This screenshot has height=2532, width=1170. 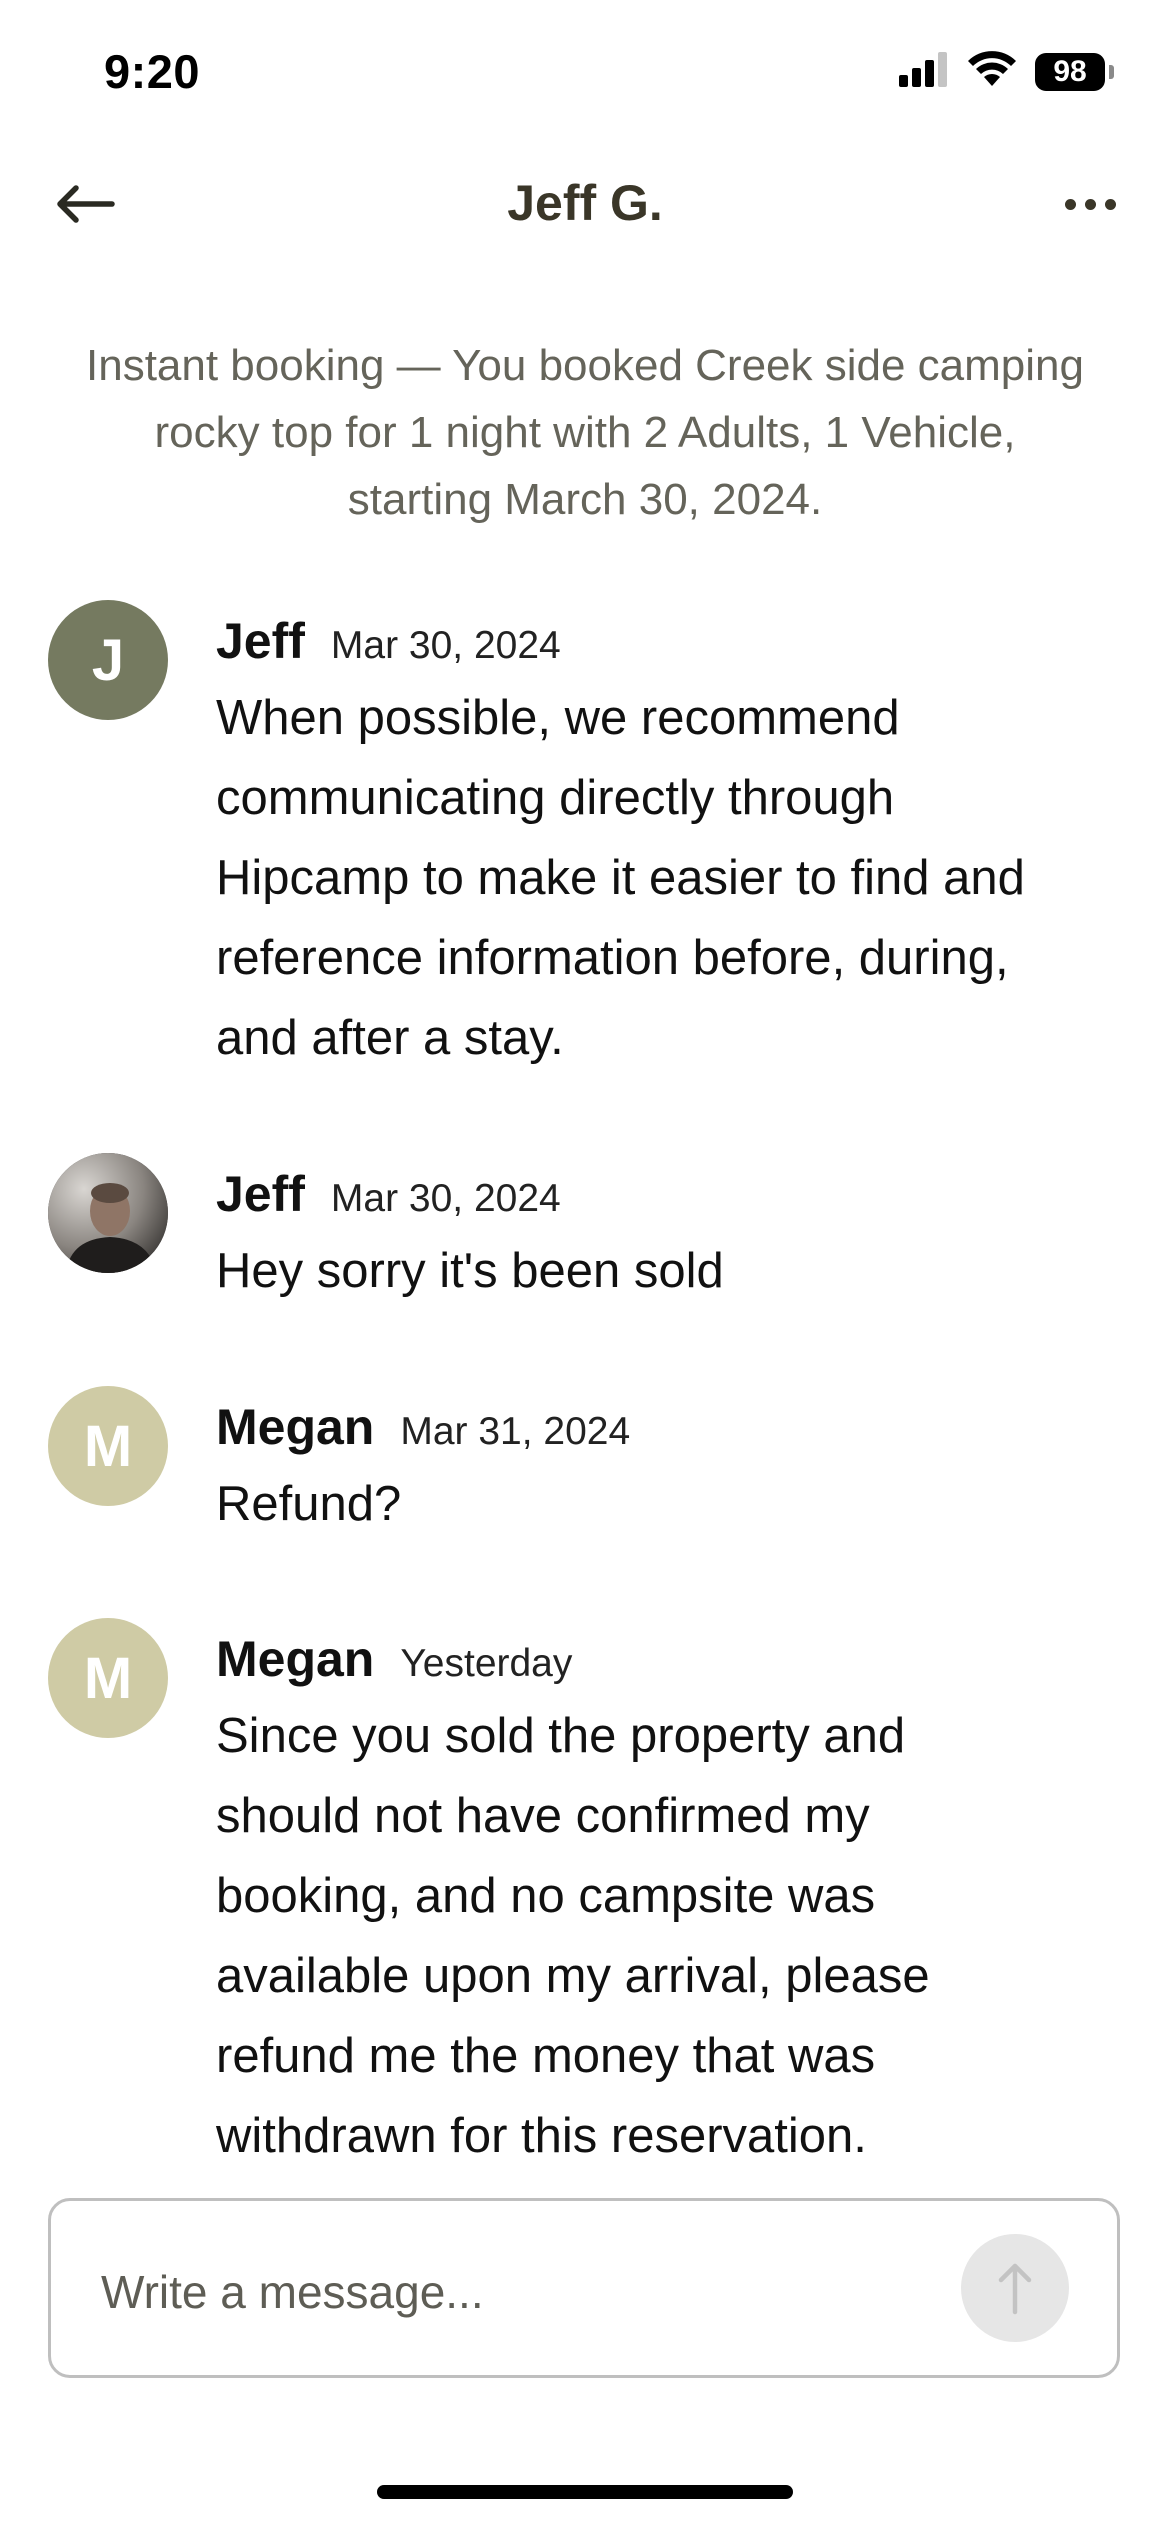 I want to click on avatar, so click(x=108, y=1213).